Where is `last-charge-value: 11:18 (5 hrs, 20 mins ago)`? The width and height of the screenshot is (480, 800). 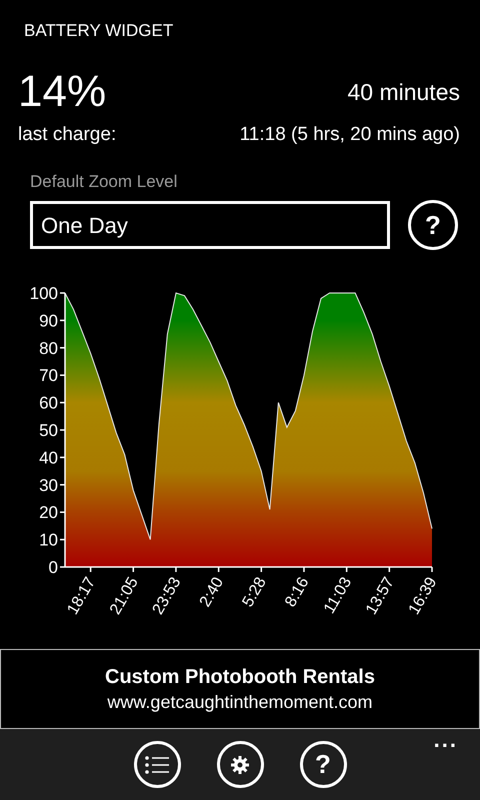 last-charge-value: 11:18 (5 hrs, 20 mins ago) is located at coordinates (350, 135).